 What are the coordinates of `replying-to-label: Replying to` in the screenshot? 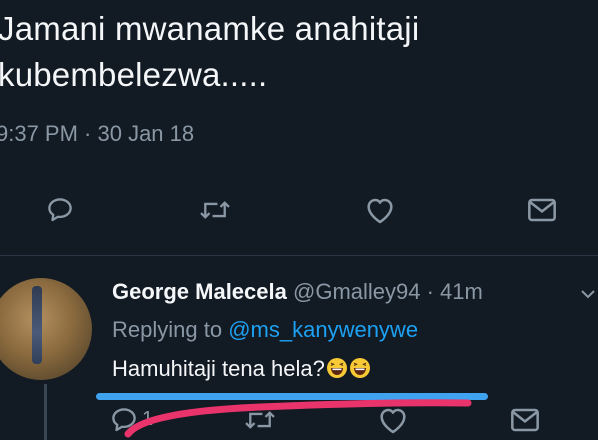 It's located at (167, 329).